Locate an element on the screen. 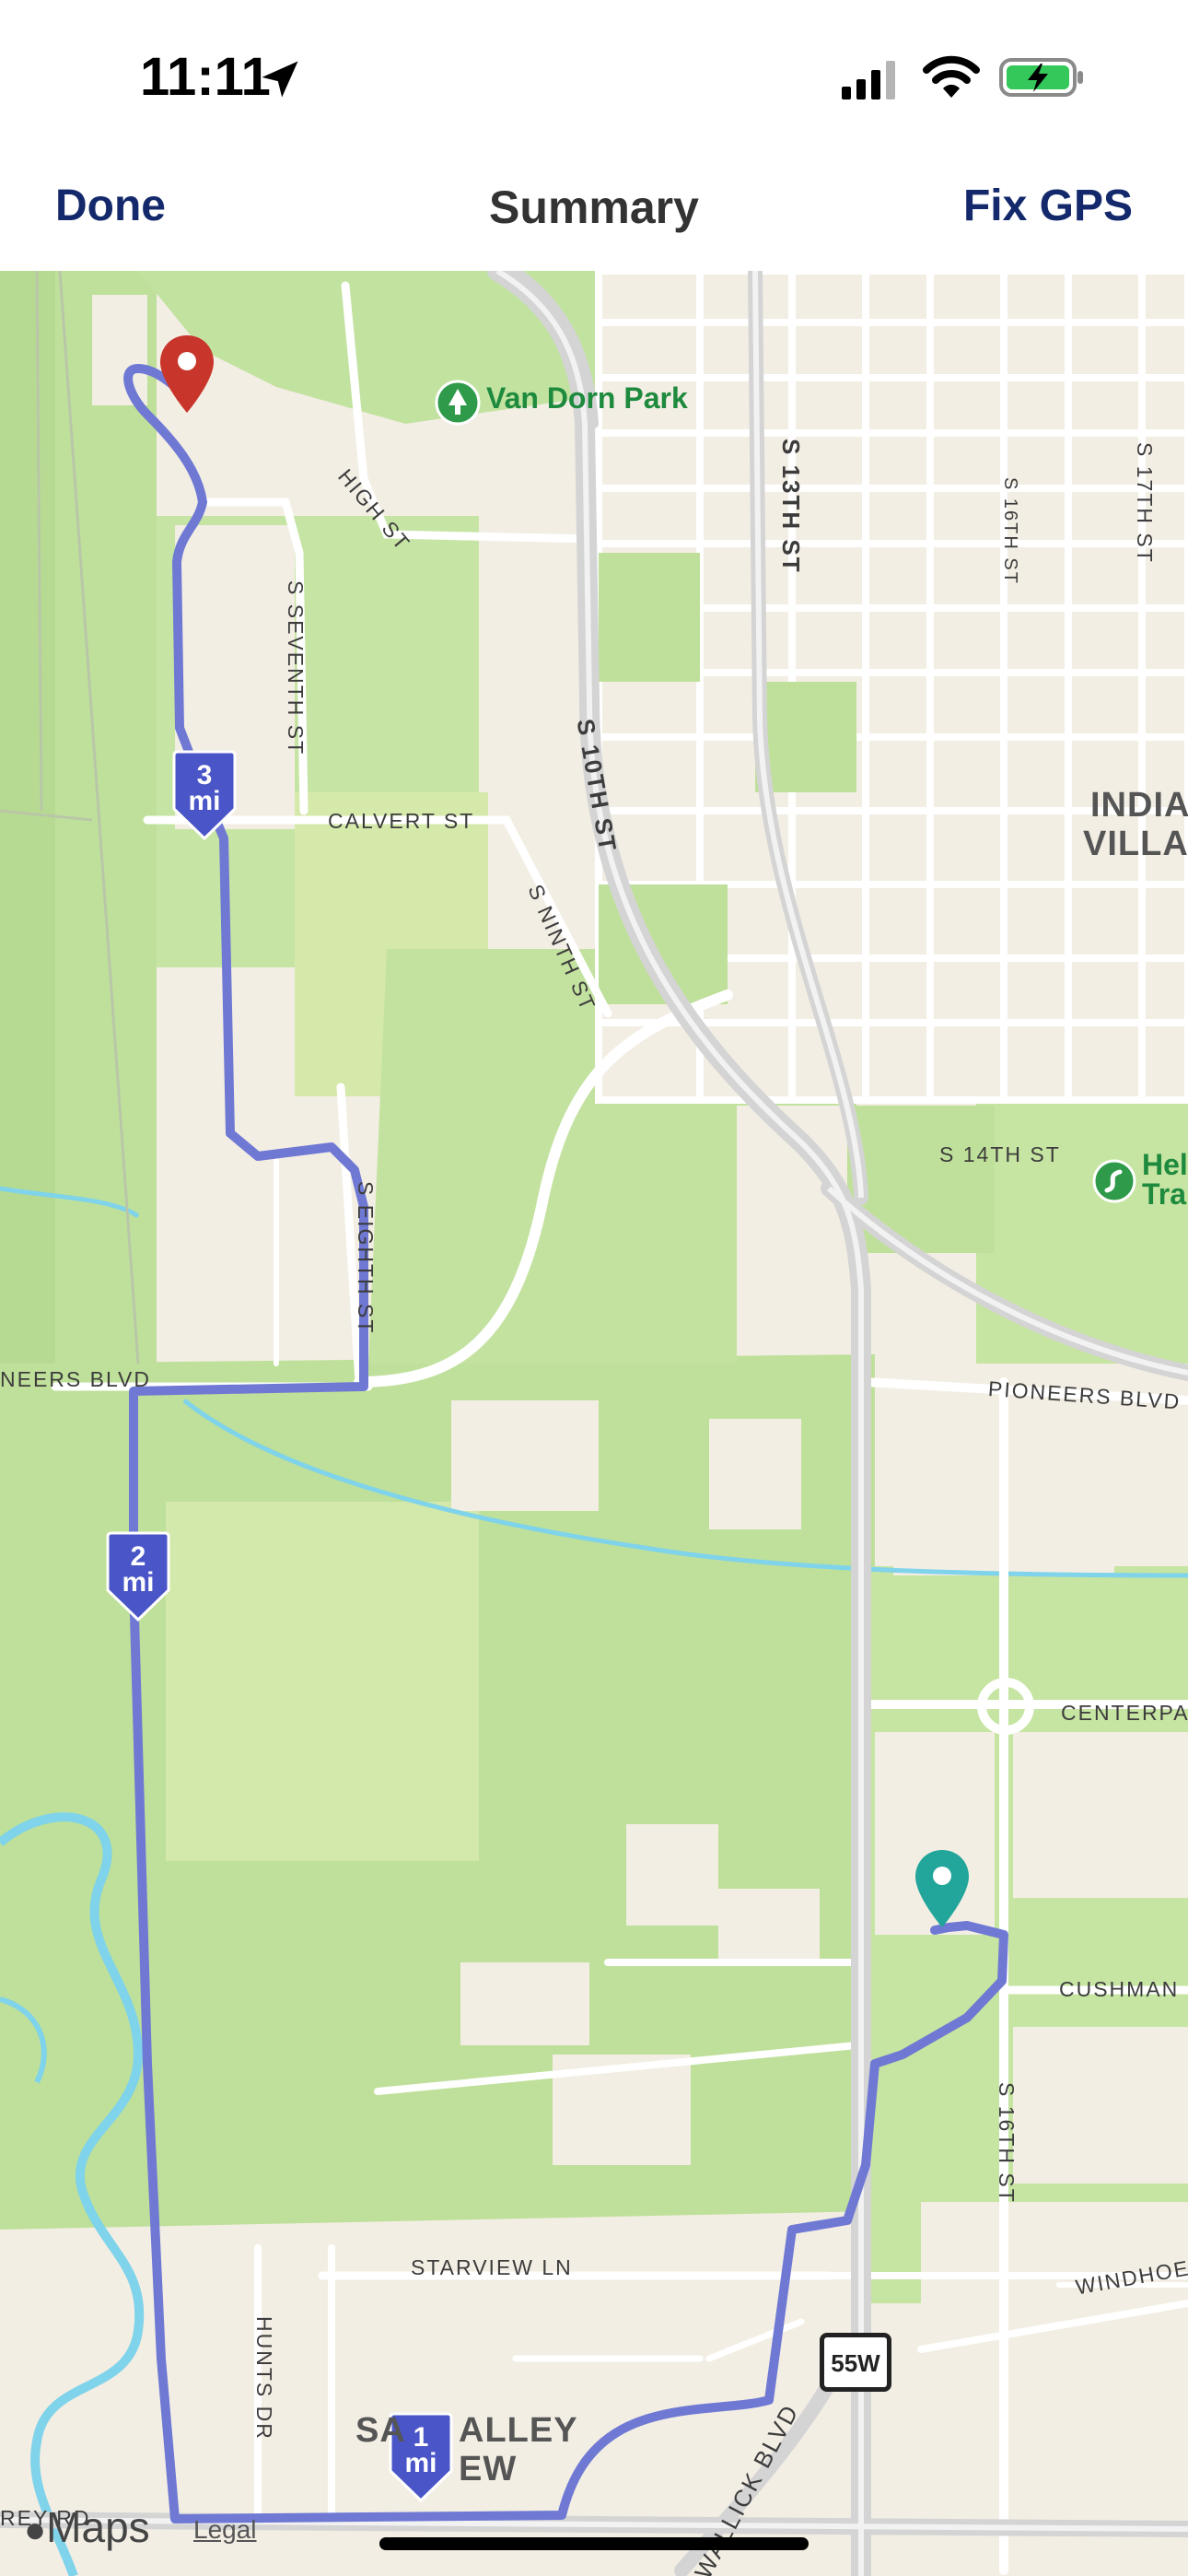 Image resolution: width=1188 pixels, height=2576 pixels. road-label-s-eighth-st: S EIGHTH ST is located at coordinates (366, 1258).